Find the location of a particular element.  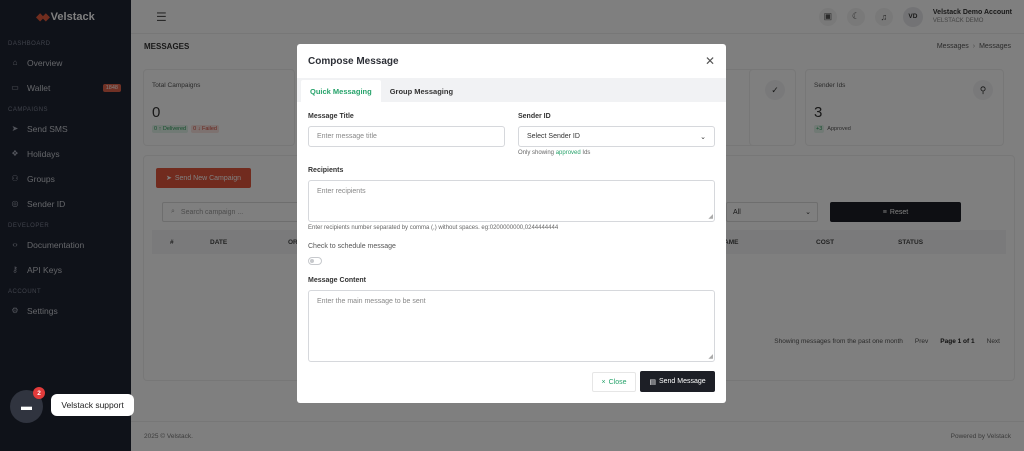

tab-quick-messaging: Quick Messaging is located at coordinates (341, 91).